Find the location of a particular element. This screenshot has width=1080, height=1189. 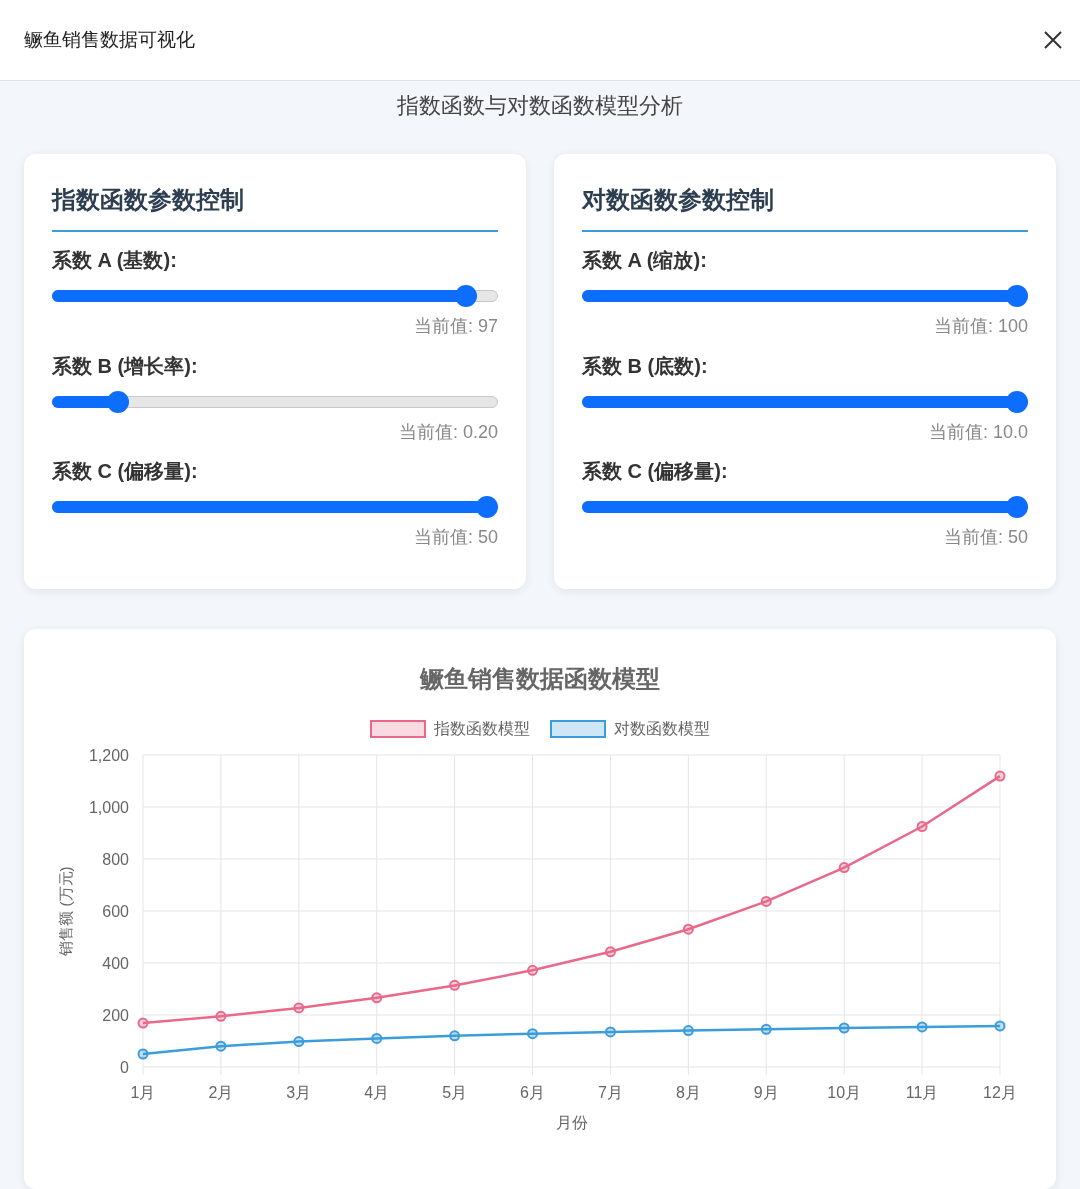

y-tick-label: 1,000 is located at coordinates (108, 807).